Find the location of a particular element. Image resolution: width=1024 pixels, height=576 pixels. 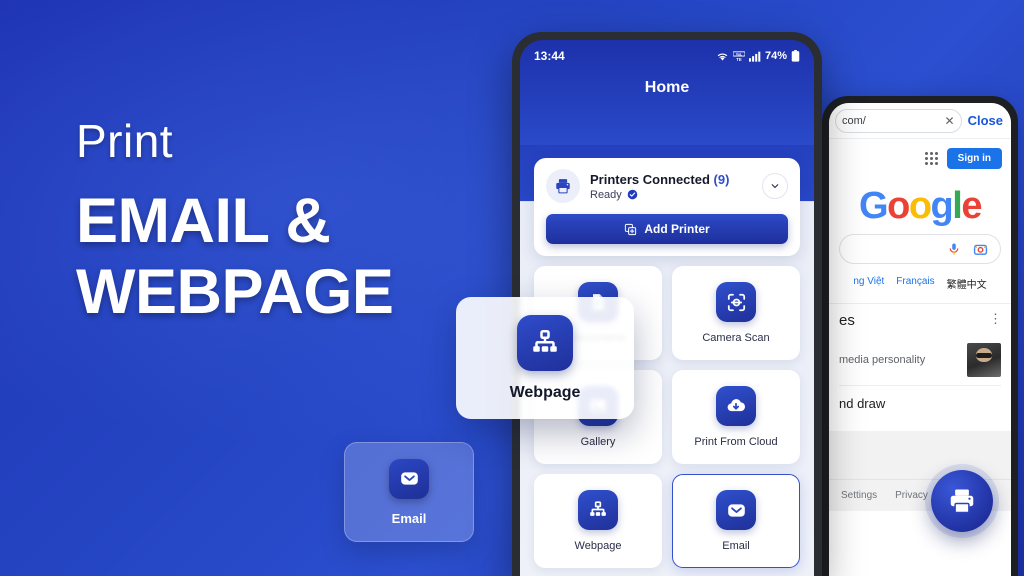

volte-icon: VoL TE is located at coordinates (738, 56).